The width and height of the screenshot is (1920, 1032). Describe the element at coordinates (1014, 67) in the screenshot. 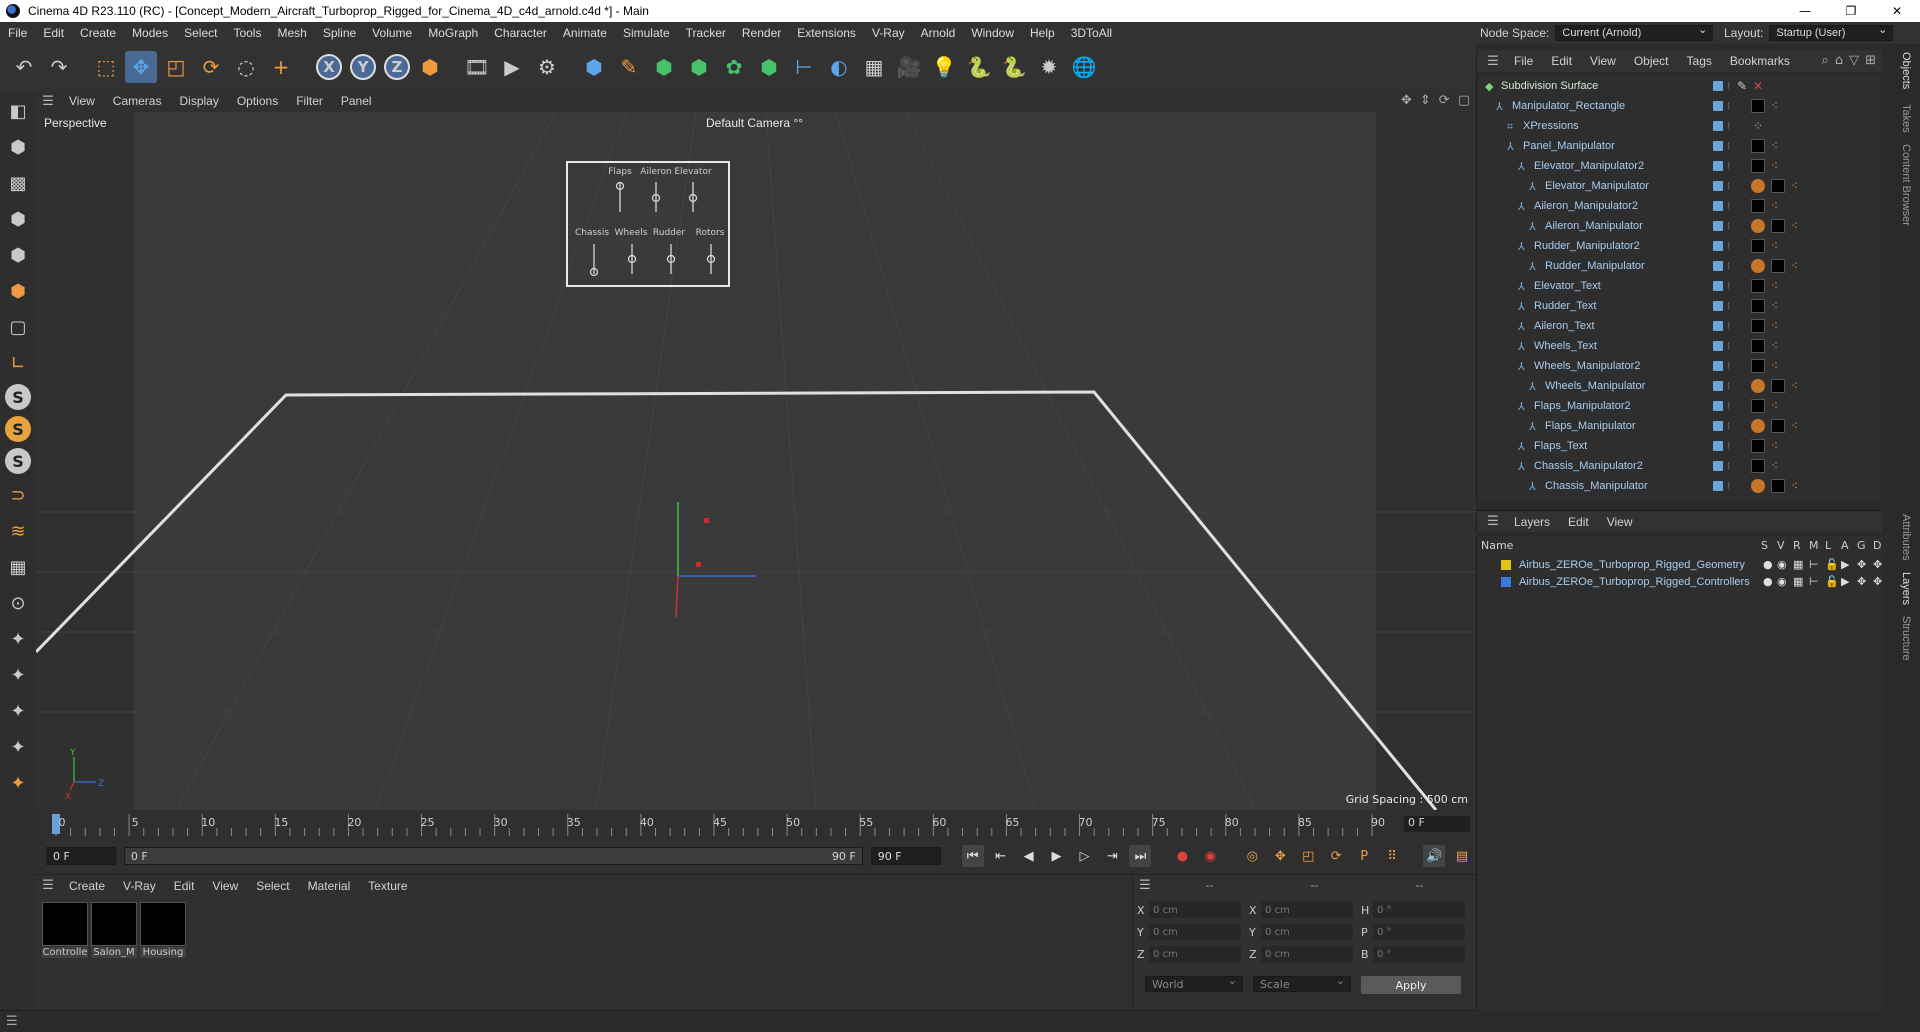

I see `python-script-icon: 🐍` at that location.